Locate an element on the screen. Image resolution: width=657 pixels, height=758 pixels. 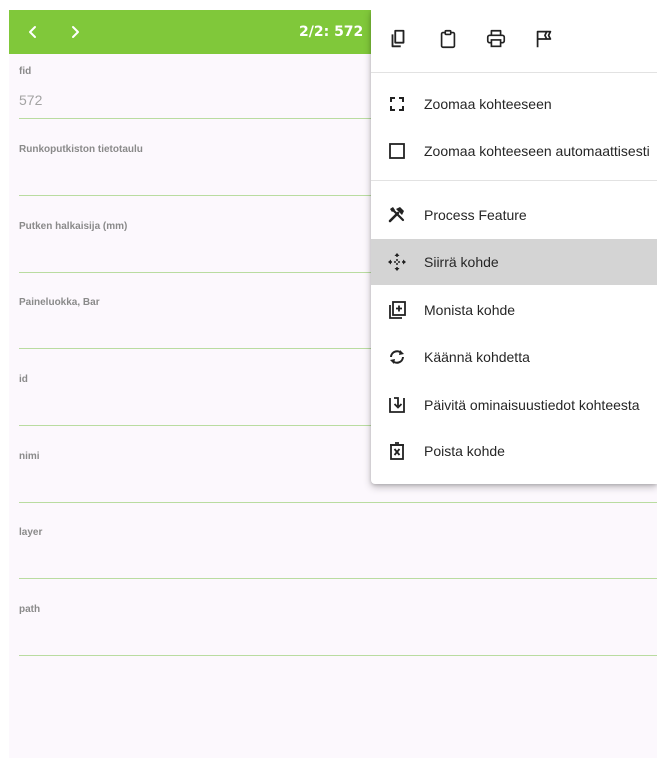
chevron-right-icon is located at coordinates (75, 32).